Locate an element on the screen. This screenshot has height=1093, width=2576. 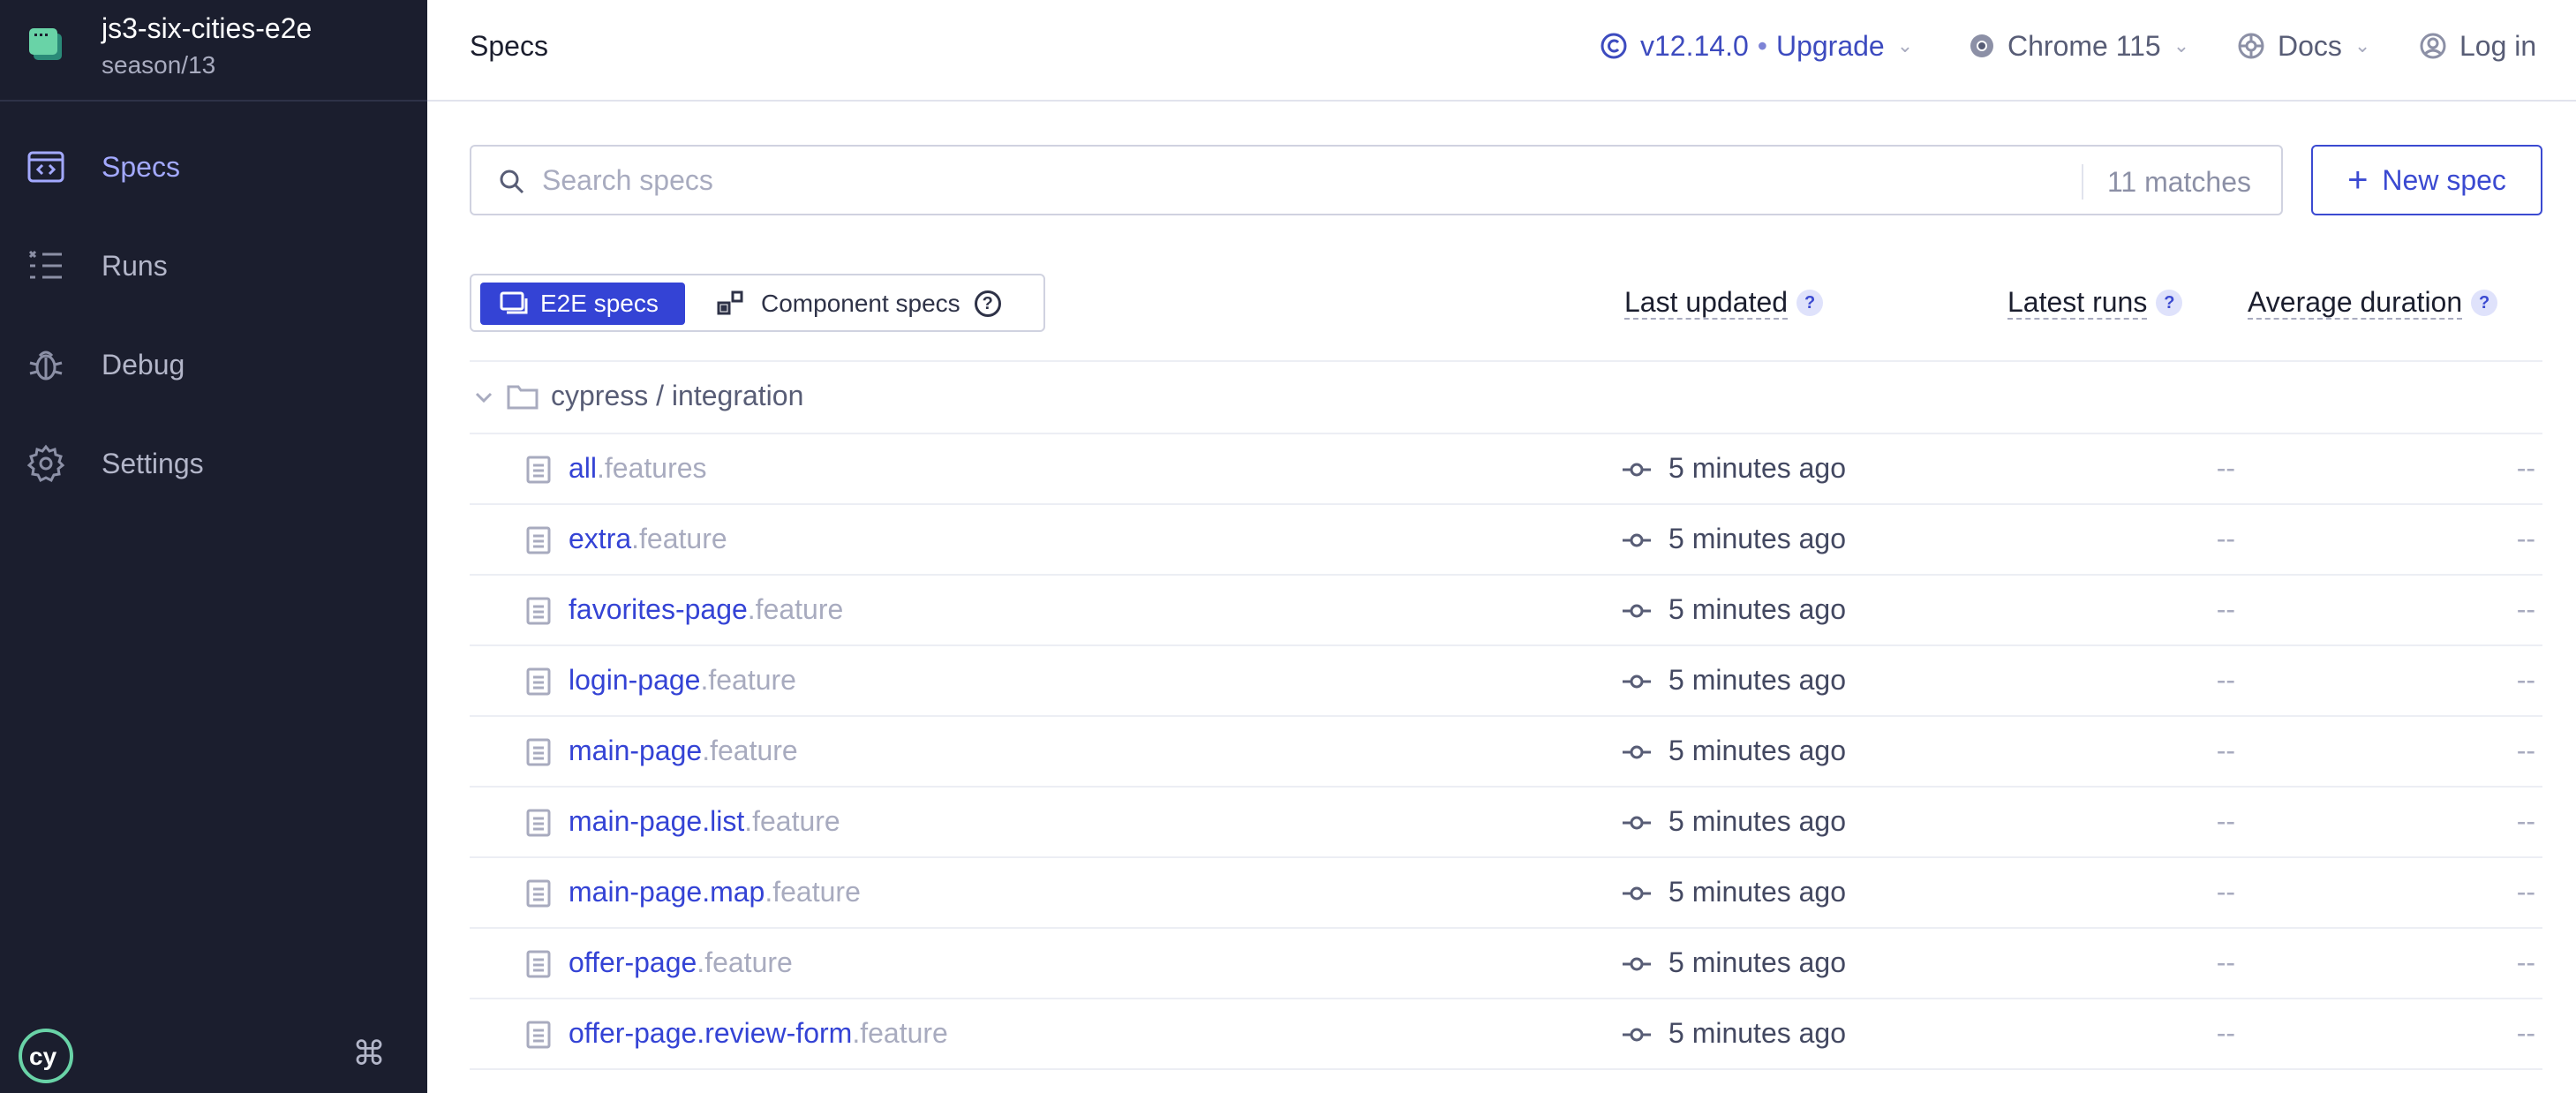
login-button: Log in is located at coordinates (2478, 46).